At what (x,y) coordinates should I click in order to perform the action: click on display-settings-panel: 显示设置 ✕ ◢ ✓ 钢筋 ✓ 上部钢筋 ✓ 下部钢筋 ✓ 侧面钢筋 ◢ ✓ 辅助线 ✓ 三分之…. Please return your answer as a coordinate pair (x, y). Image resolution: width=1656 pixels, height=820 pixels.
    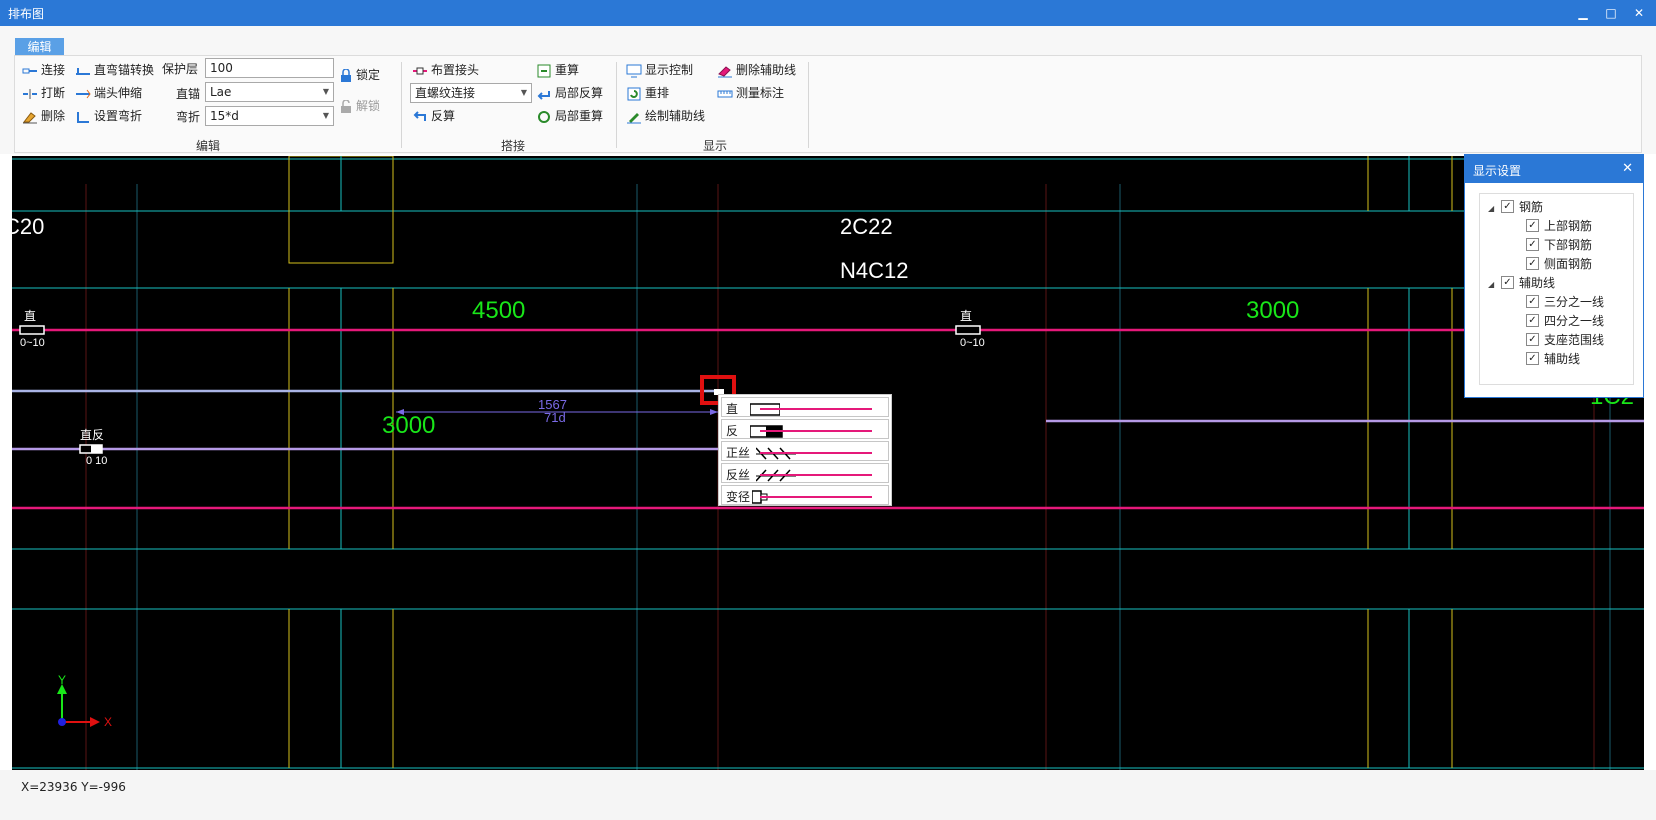
    Looking at the image, I should click on (1554, 276).